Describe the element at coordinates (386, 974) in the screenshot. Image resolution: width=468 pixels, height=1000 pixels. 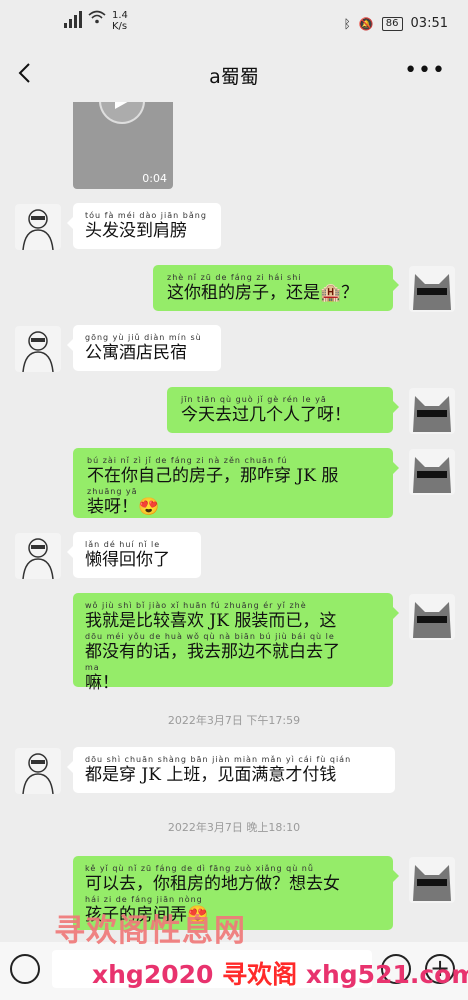
I see `watermark-url-part: xhg521.com` at that location.